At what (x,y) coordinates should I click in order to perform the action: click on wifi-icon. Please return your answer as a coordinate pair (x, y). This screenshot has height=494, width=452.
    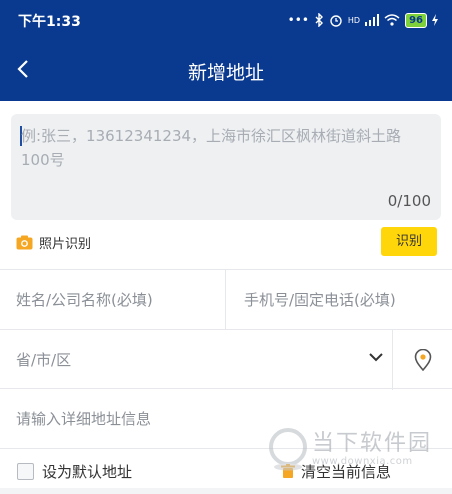
    Looking at the image, I should click on (392, 20).